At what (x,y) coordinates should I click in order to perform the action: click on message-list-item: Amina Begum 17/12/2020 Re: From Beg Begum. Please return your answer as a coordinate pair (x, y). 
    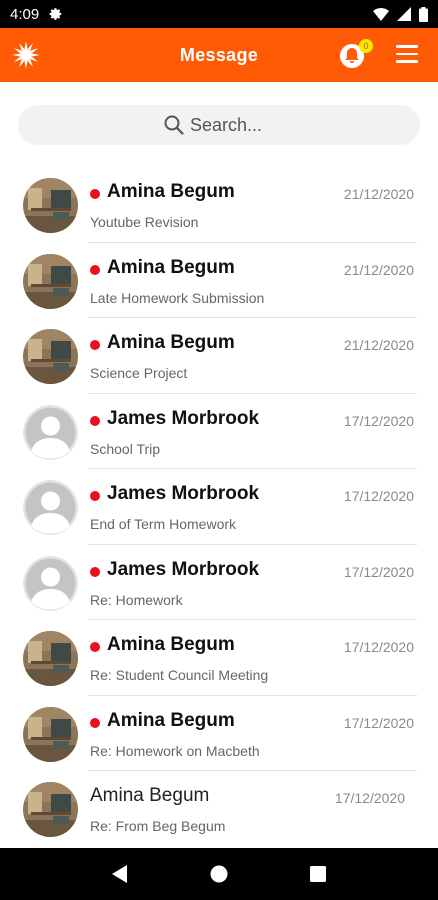
    Looking at the image, I should click on (219, 809).